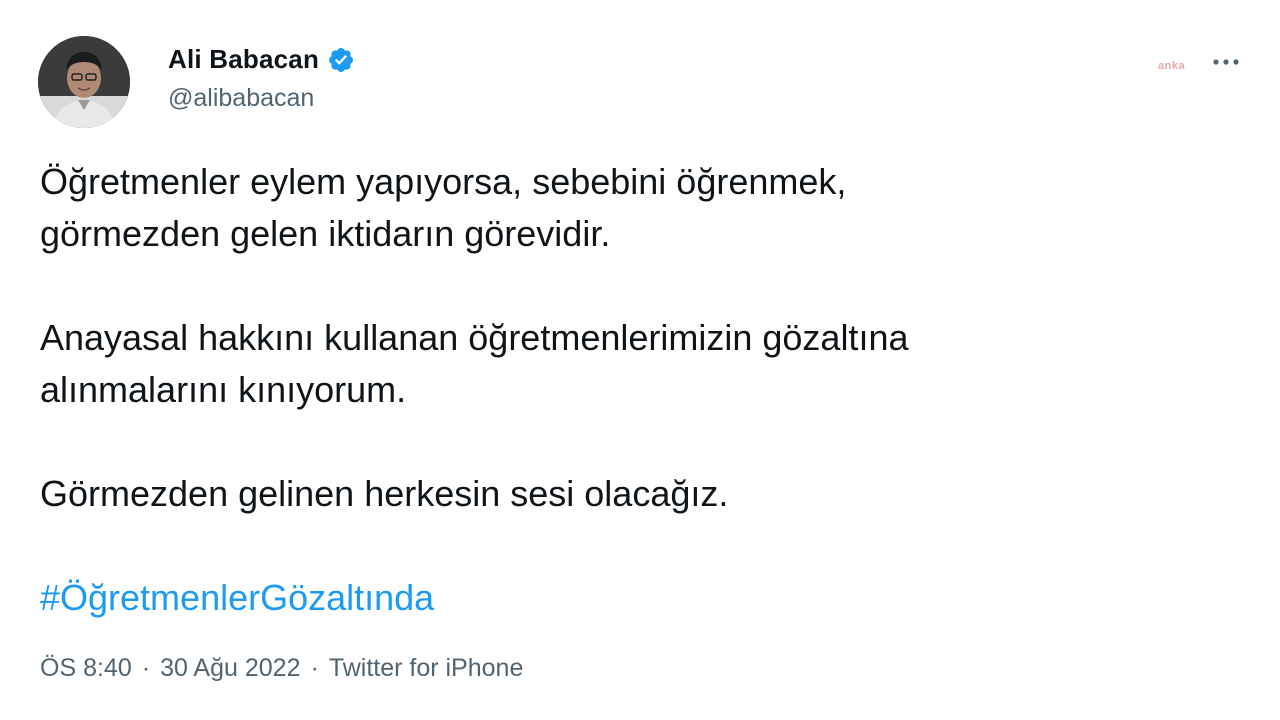  I want to click on hashtag-link: #ÖğretmenlerGözaltında, so click(640, 598).